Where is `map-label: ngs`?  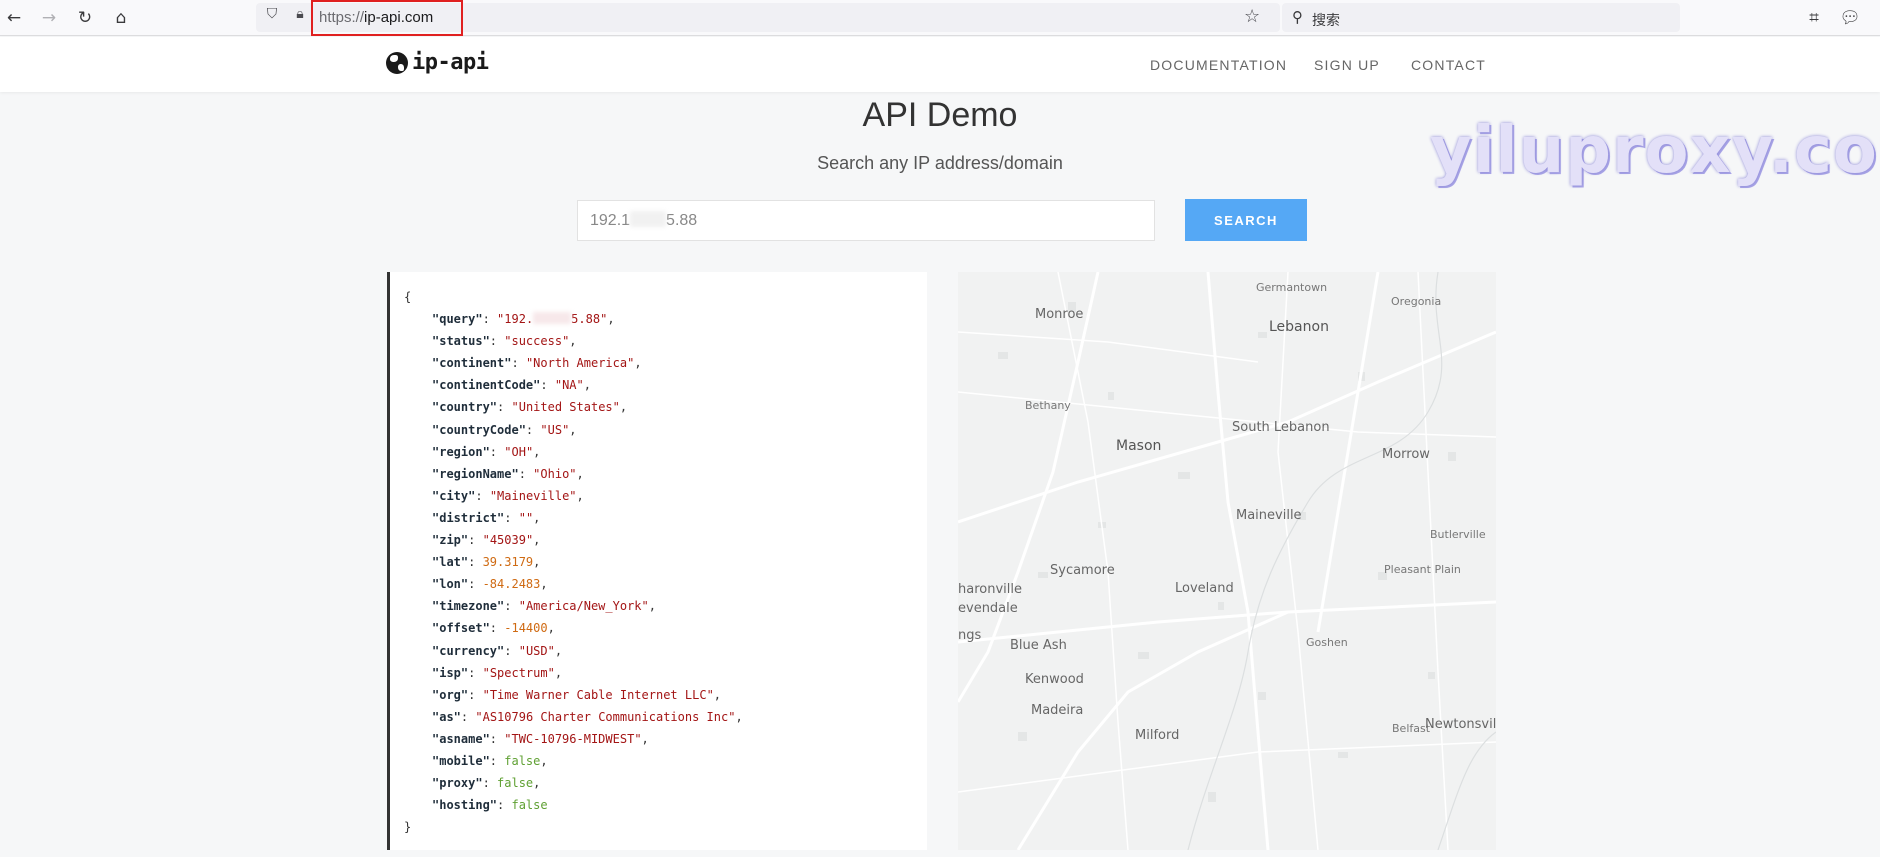
map-label: ngs is located at coordinates (970, 635).